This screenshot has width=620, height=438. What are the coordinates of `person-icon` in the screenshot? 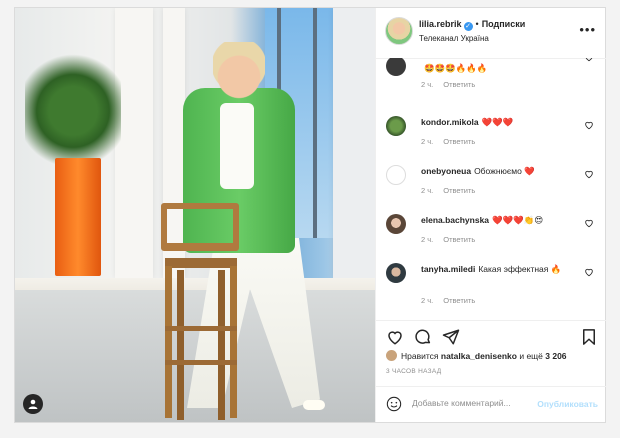 It's located at (33, 404).